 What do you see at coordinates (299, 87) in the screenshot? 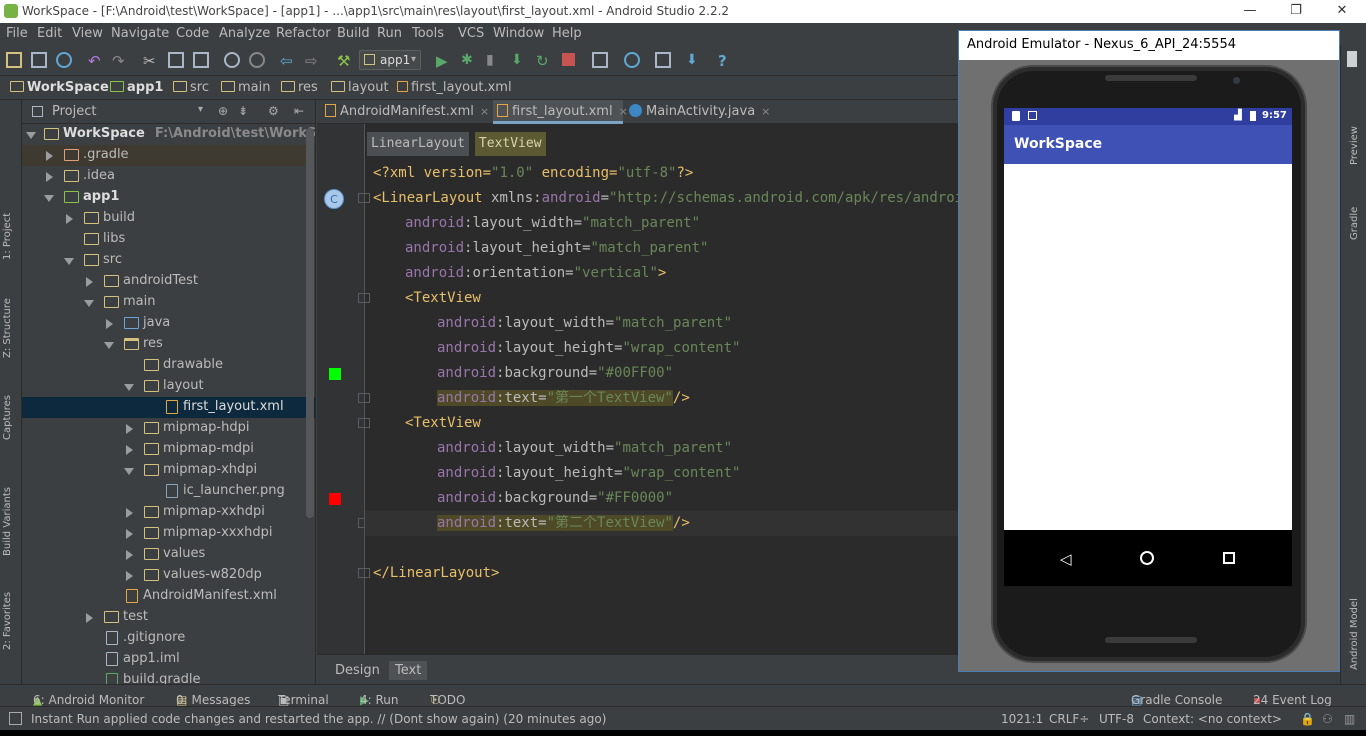
I see `crumb-res: res` at bounding box center [299, 87].